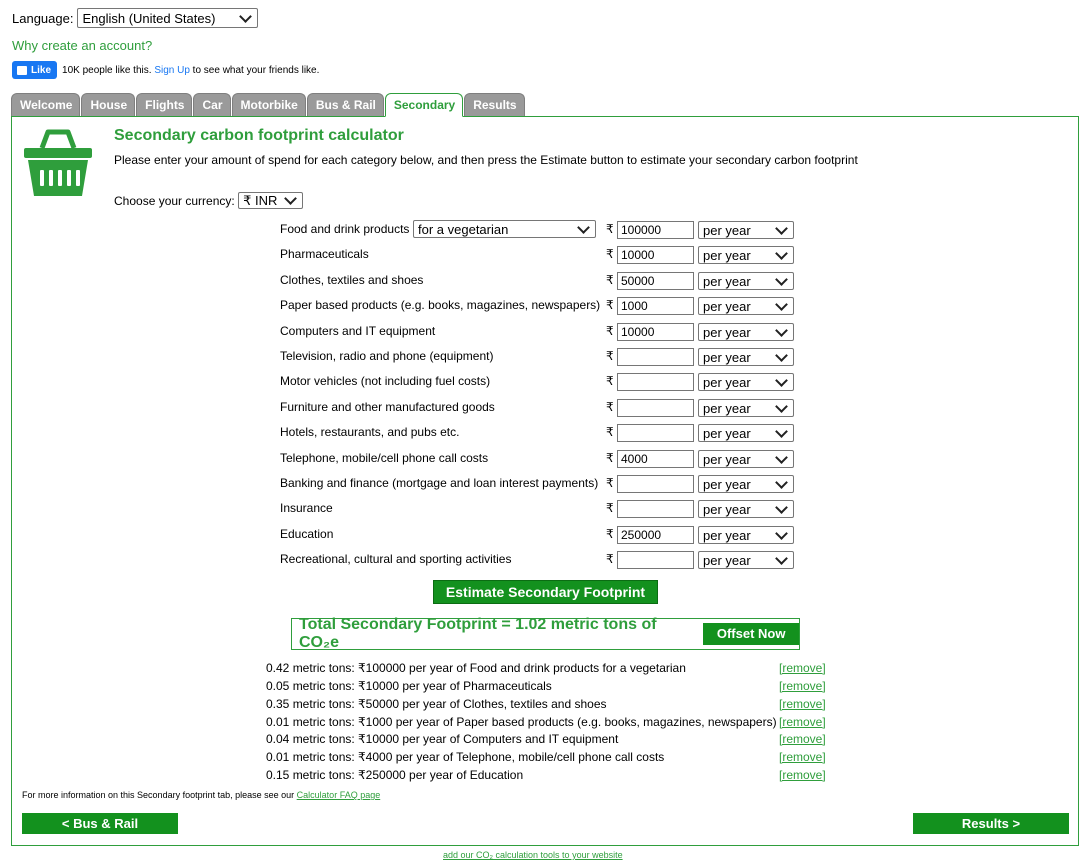  I want to click on estimate-button: Estimate Secondary Footprint, so click(545, 592).